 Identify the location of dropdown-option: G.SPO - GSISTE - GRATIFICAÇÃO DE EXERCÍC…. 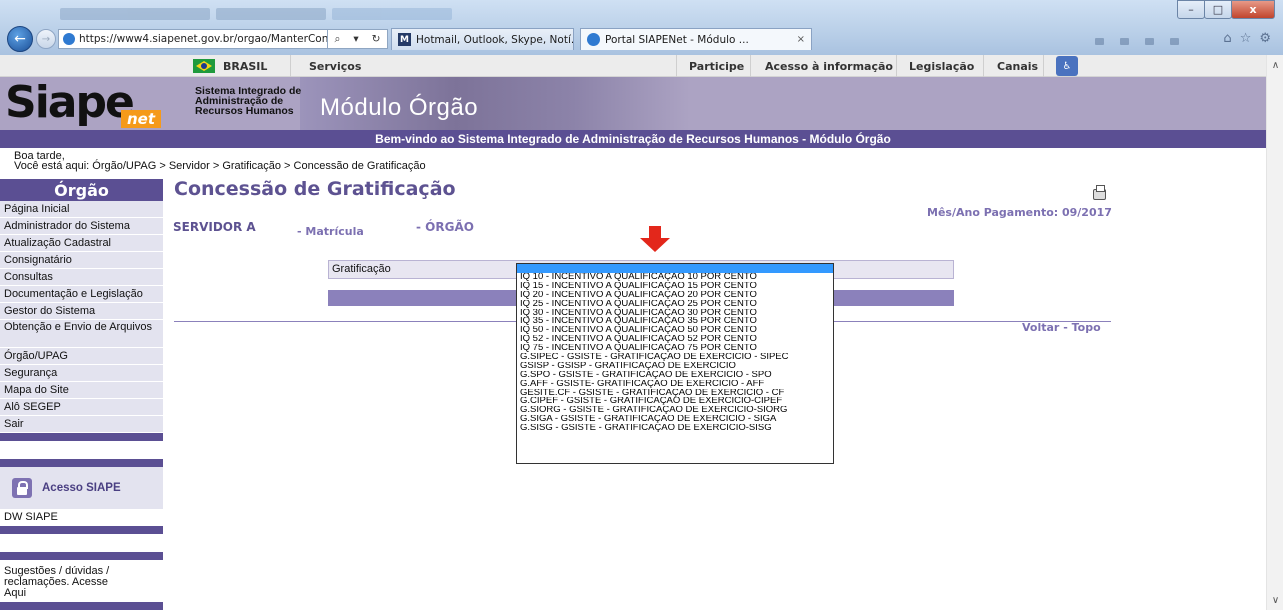
(675, 375).